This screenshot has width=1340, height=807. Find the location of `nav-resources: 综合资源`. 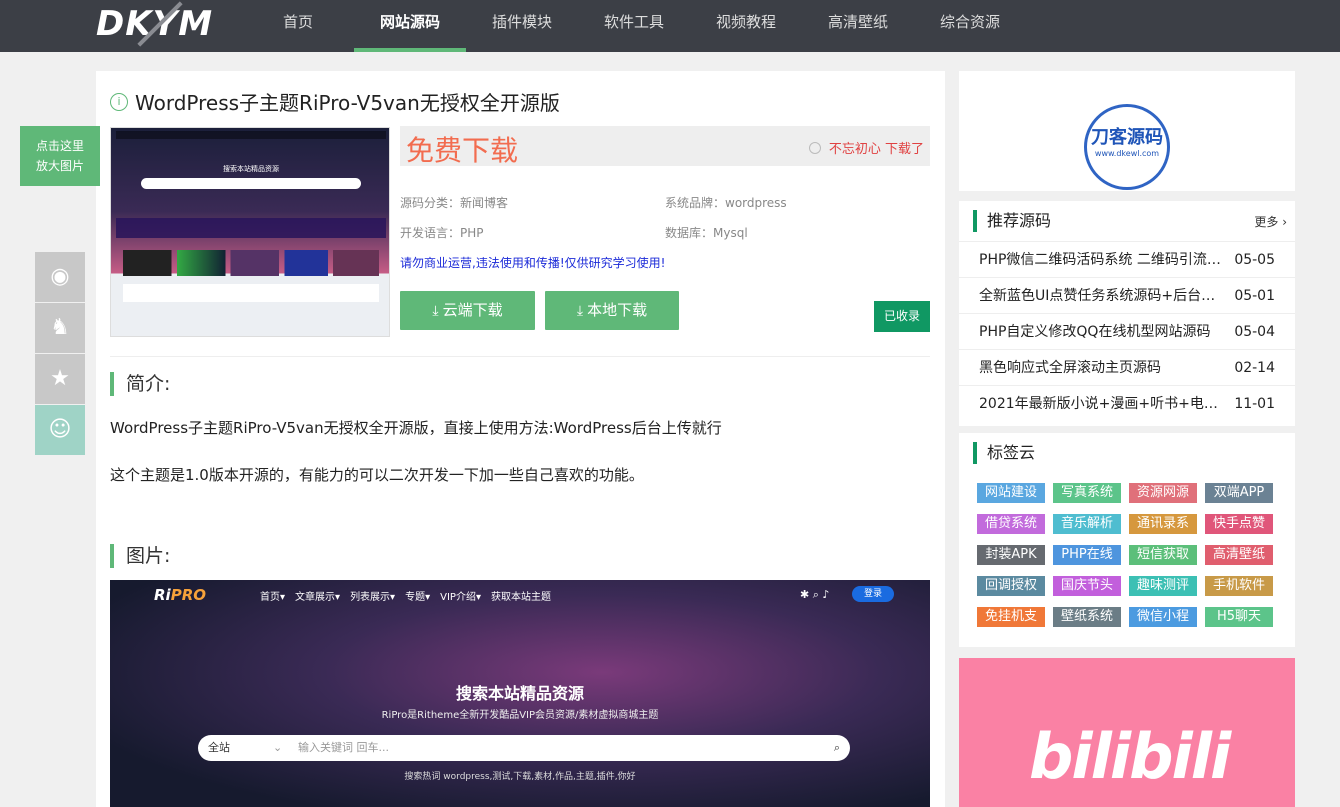

nav-resources: 综合资源 is located at coordinates (970, 26).